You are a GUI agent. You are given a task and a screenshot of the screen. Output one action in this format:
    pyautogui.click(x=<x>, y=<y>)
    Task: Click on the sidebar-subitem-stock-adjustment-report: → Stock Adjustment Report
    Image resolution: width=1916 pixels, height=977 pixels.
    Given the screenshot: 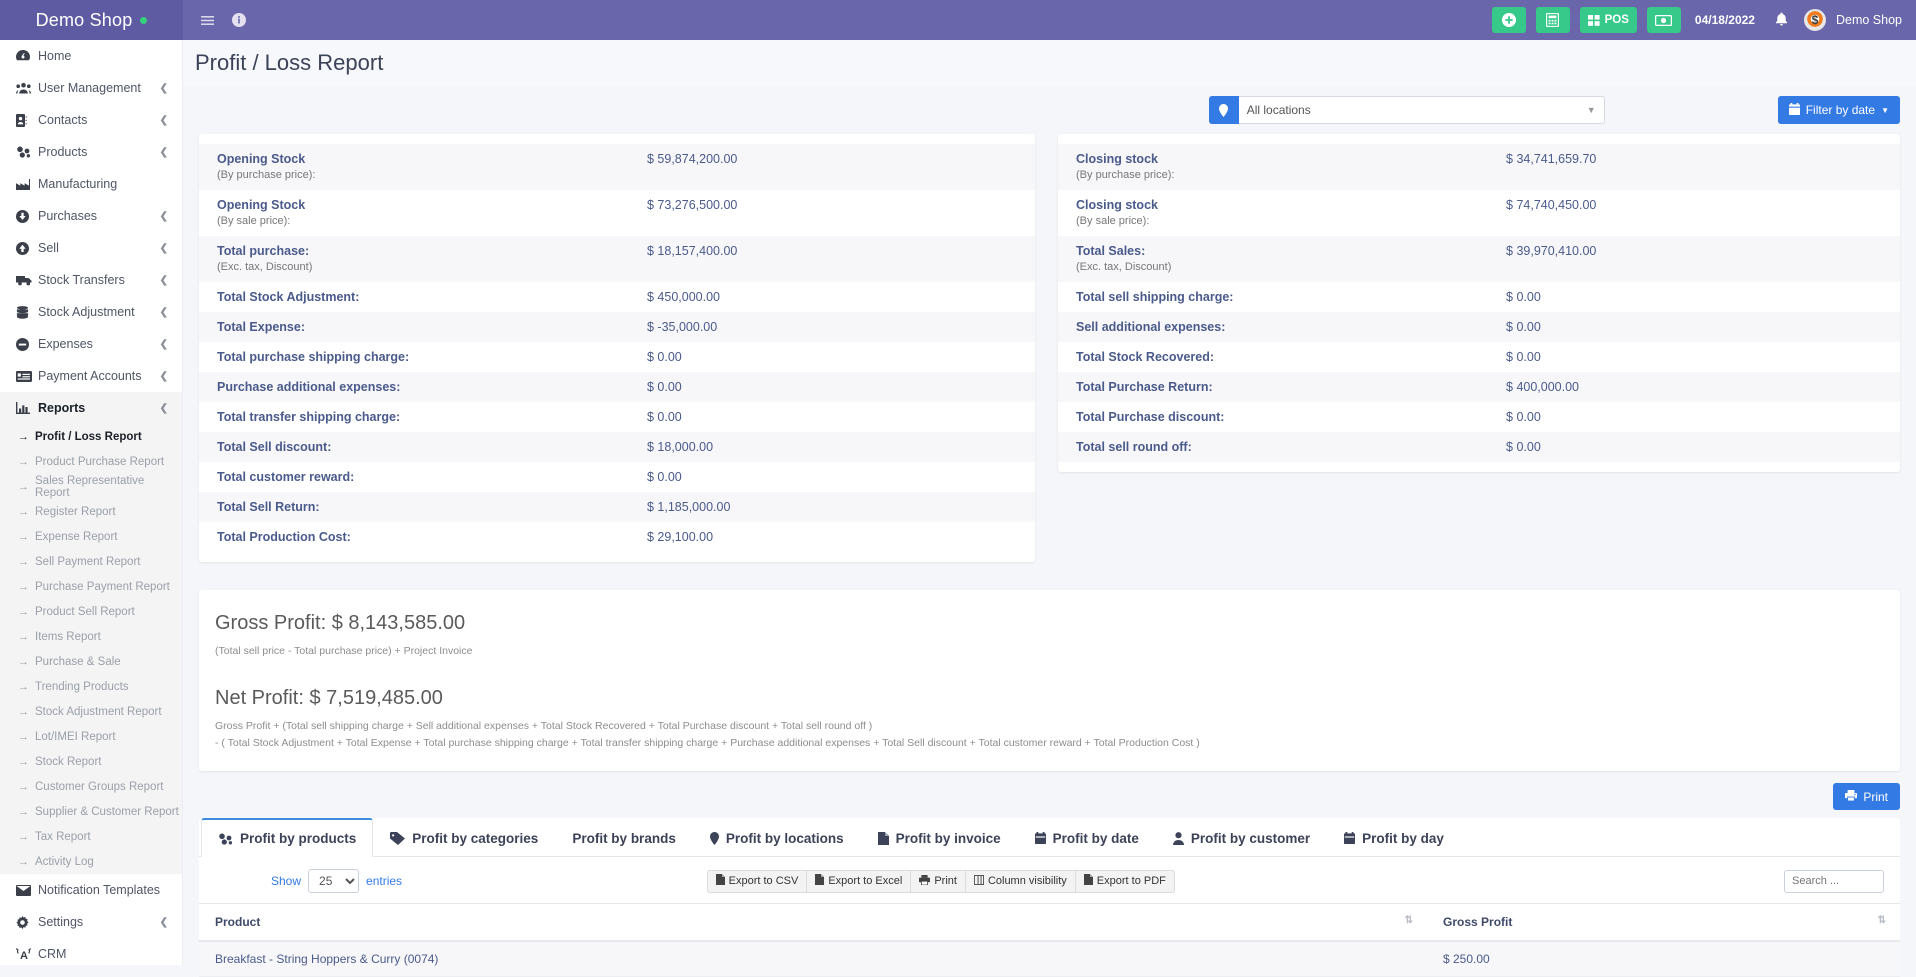 What is the action you would take?
    pyautogui.click(x=91, y=711)
    